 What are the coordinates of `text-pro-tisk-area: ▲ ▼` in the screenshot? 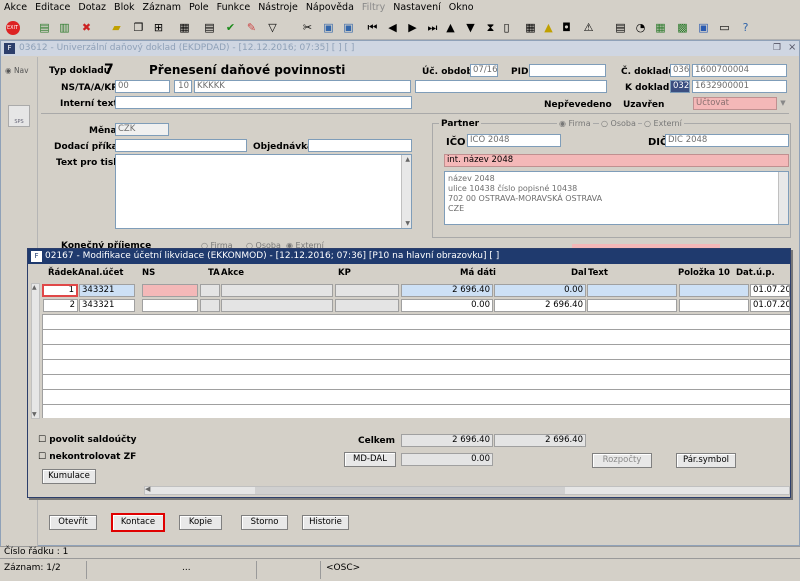 It's located at (263, 191).